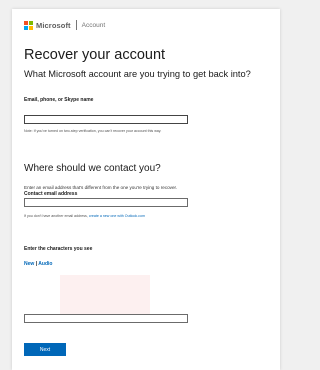 The height and width of the screenshot is (370, 320). I want to click on captcha-links: New | Audio, so click(38, 264).